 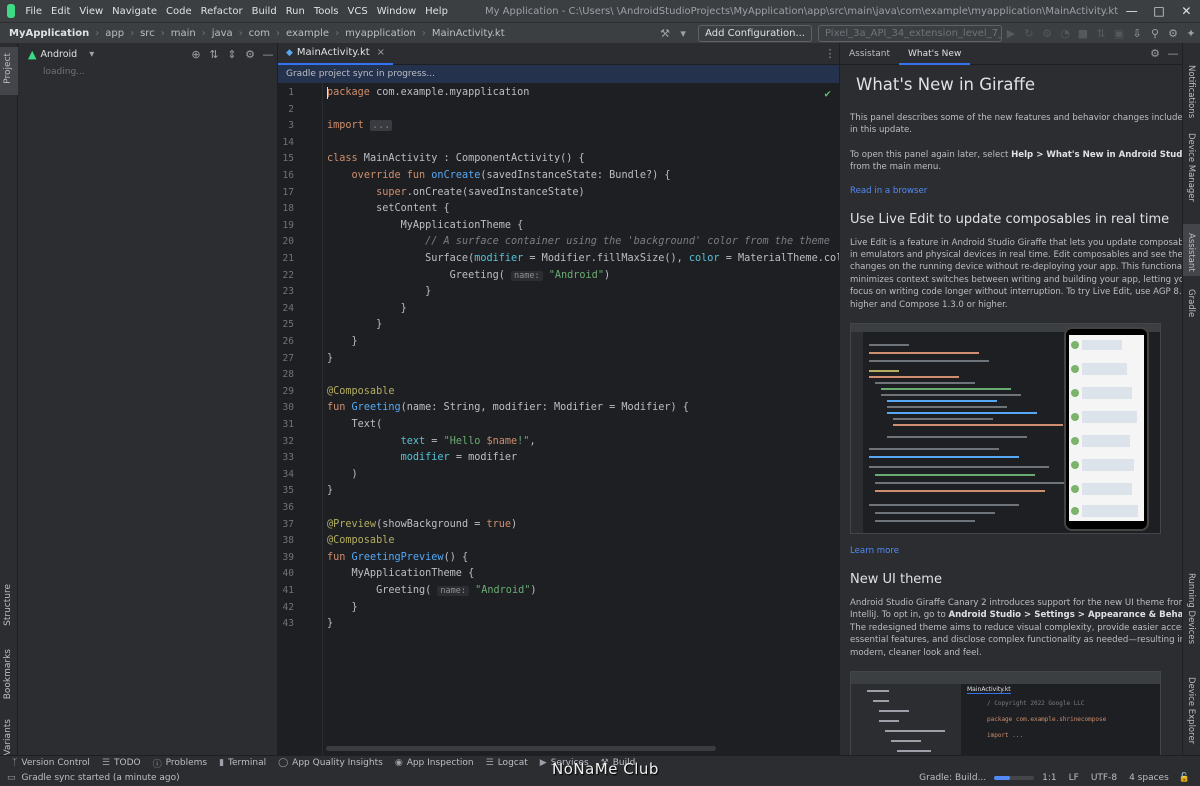 I want to click on version-control-tool: ᛉ Version Control, so click(x=51, y=763).